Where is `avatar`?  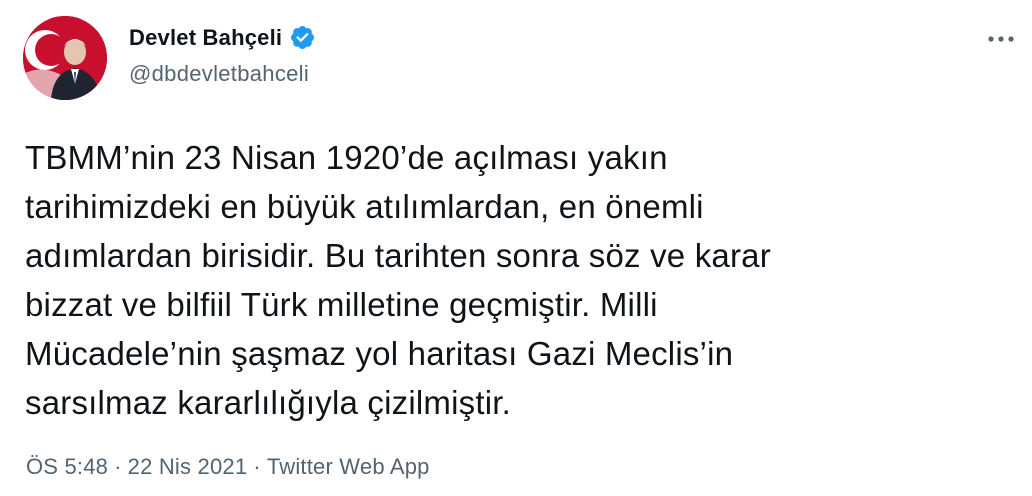
avatar is located at coordinates (65, 58).